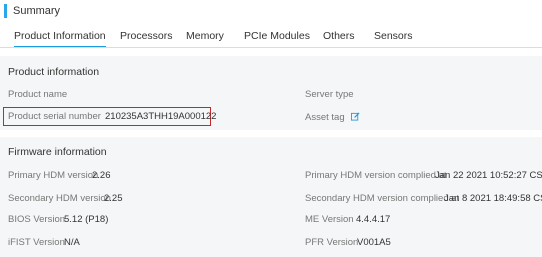 This screenshot has height=257, width=542. What do you see at coordinates (332, 242) in the screenshot?
I see `pfr-version-label: PFR Version` at bounding box center [332, 242].